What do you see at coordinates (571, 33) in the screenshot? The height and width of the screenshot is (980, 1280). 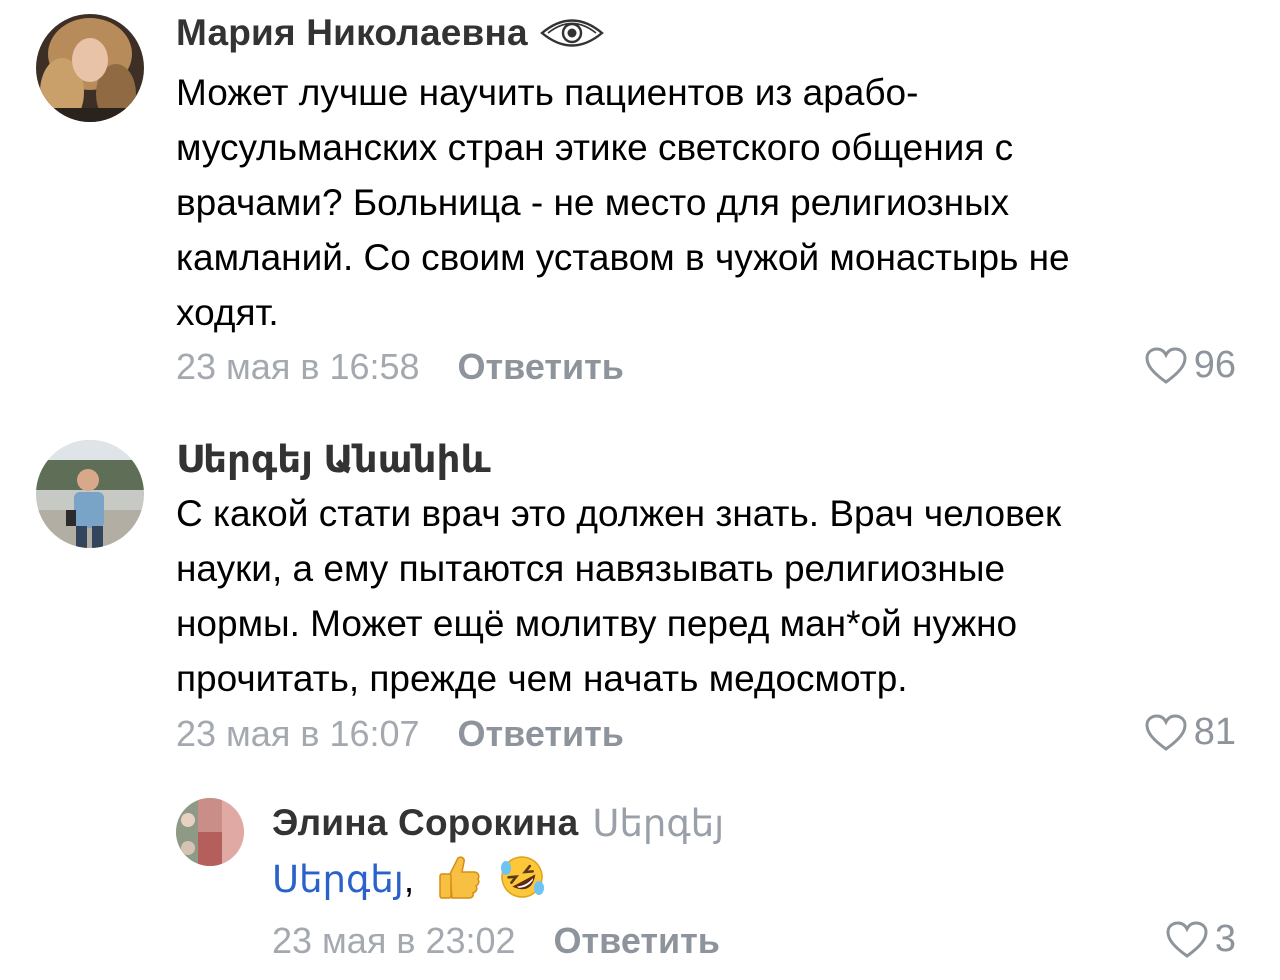 I see `eye-icon` at bounding box center [571, 33].